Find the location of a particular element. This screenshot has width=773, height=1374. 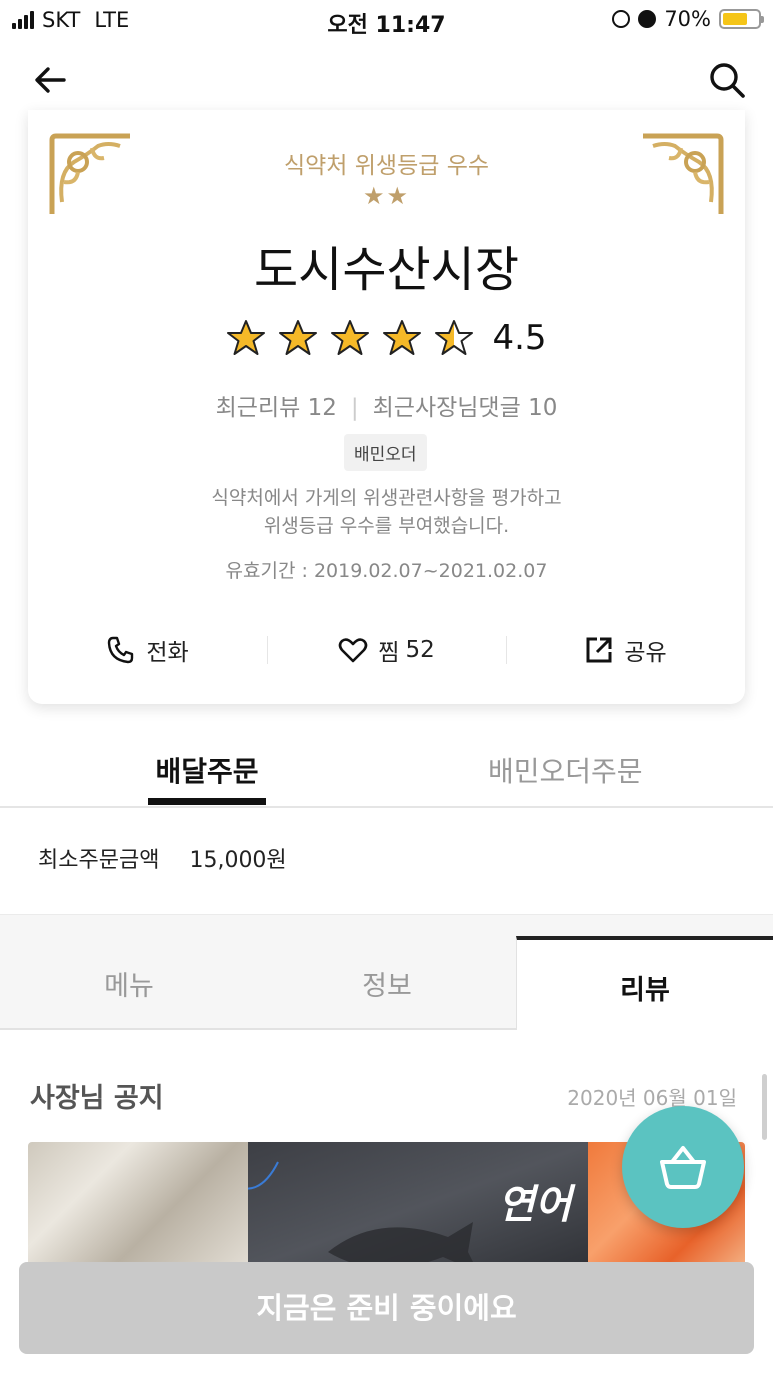

min-order-value: 15,000원 is located at coordinates (238, 860).